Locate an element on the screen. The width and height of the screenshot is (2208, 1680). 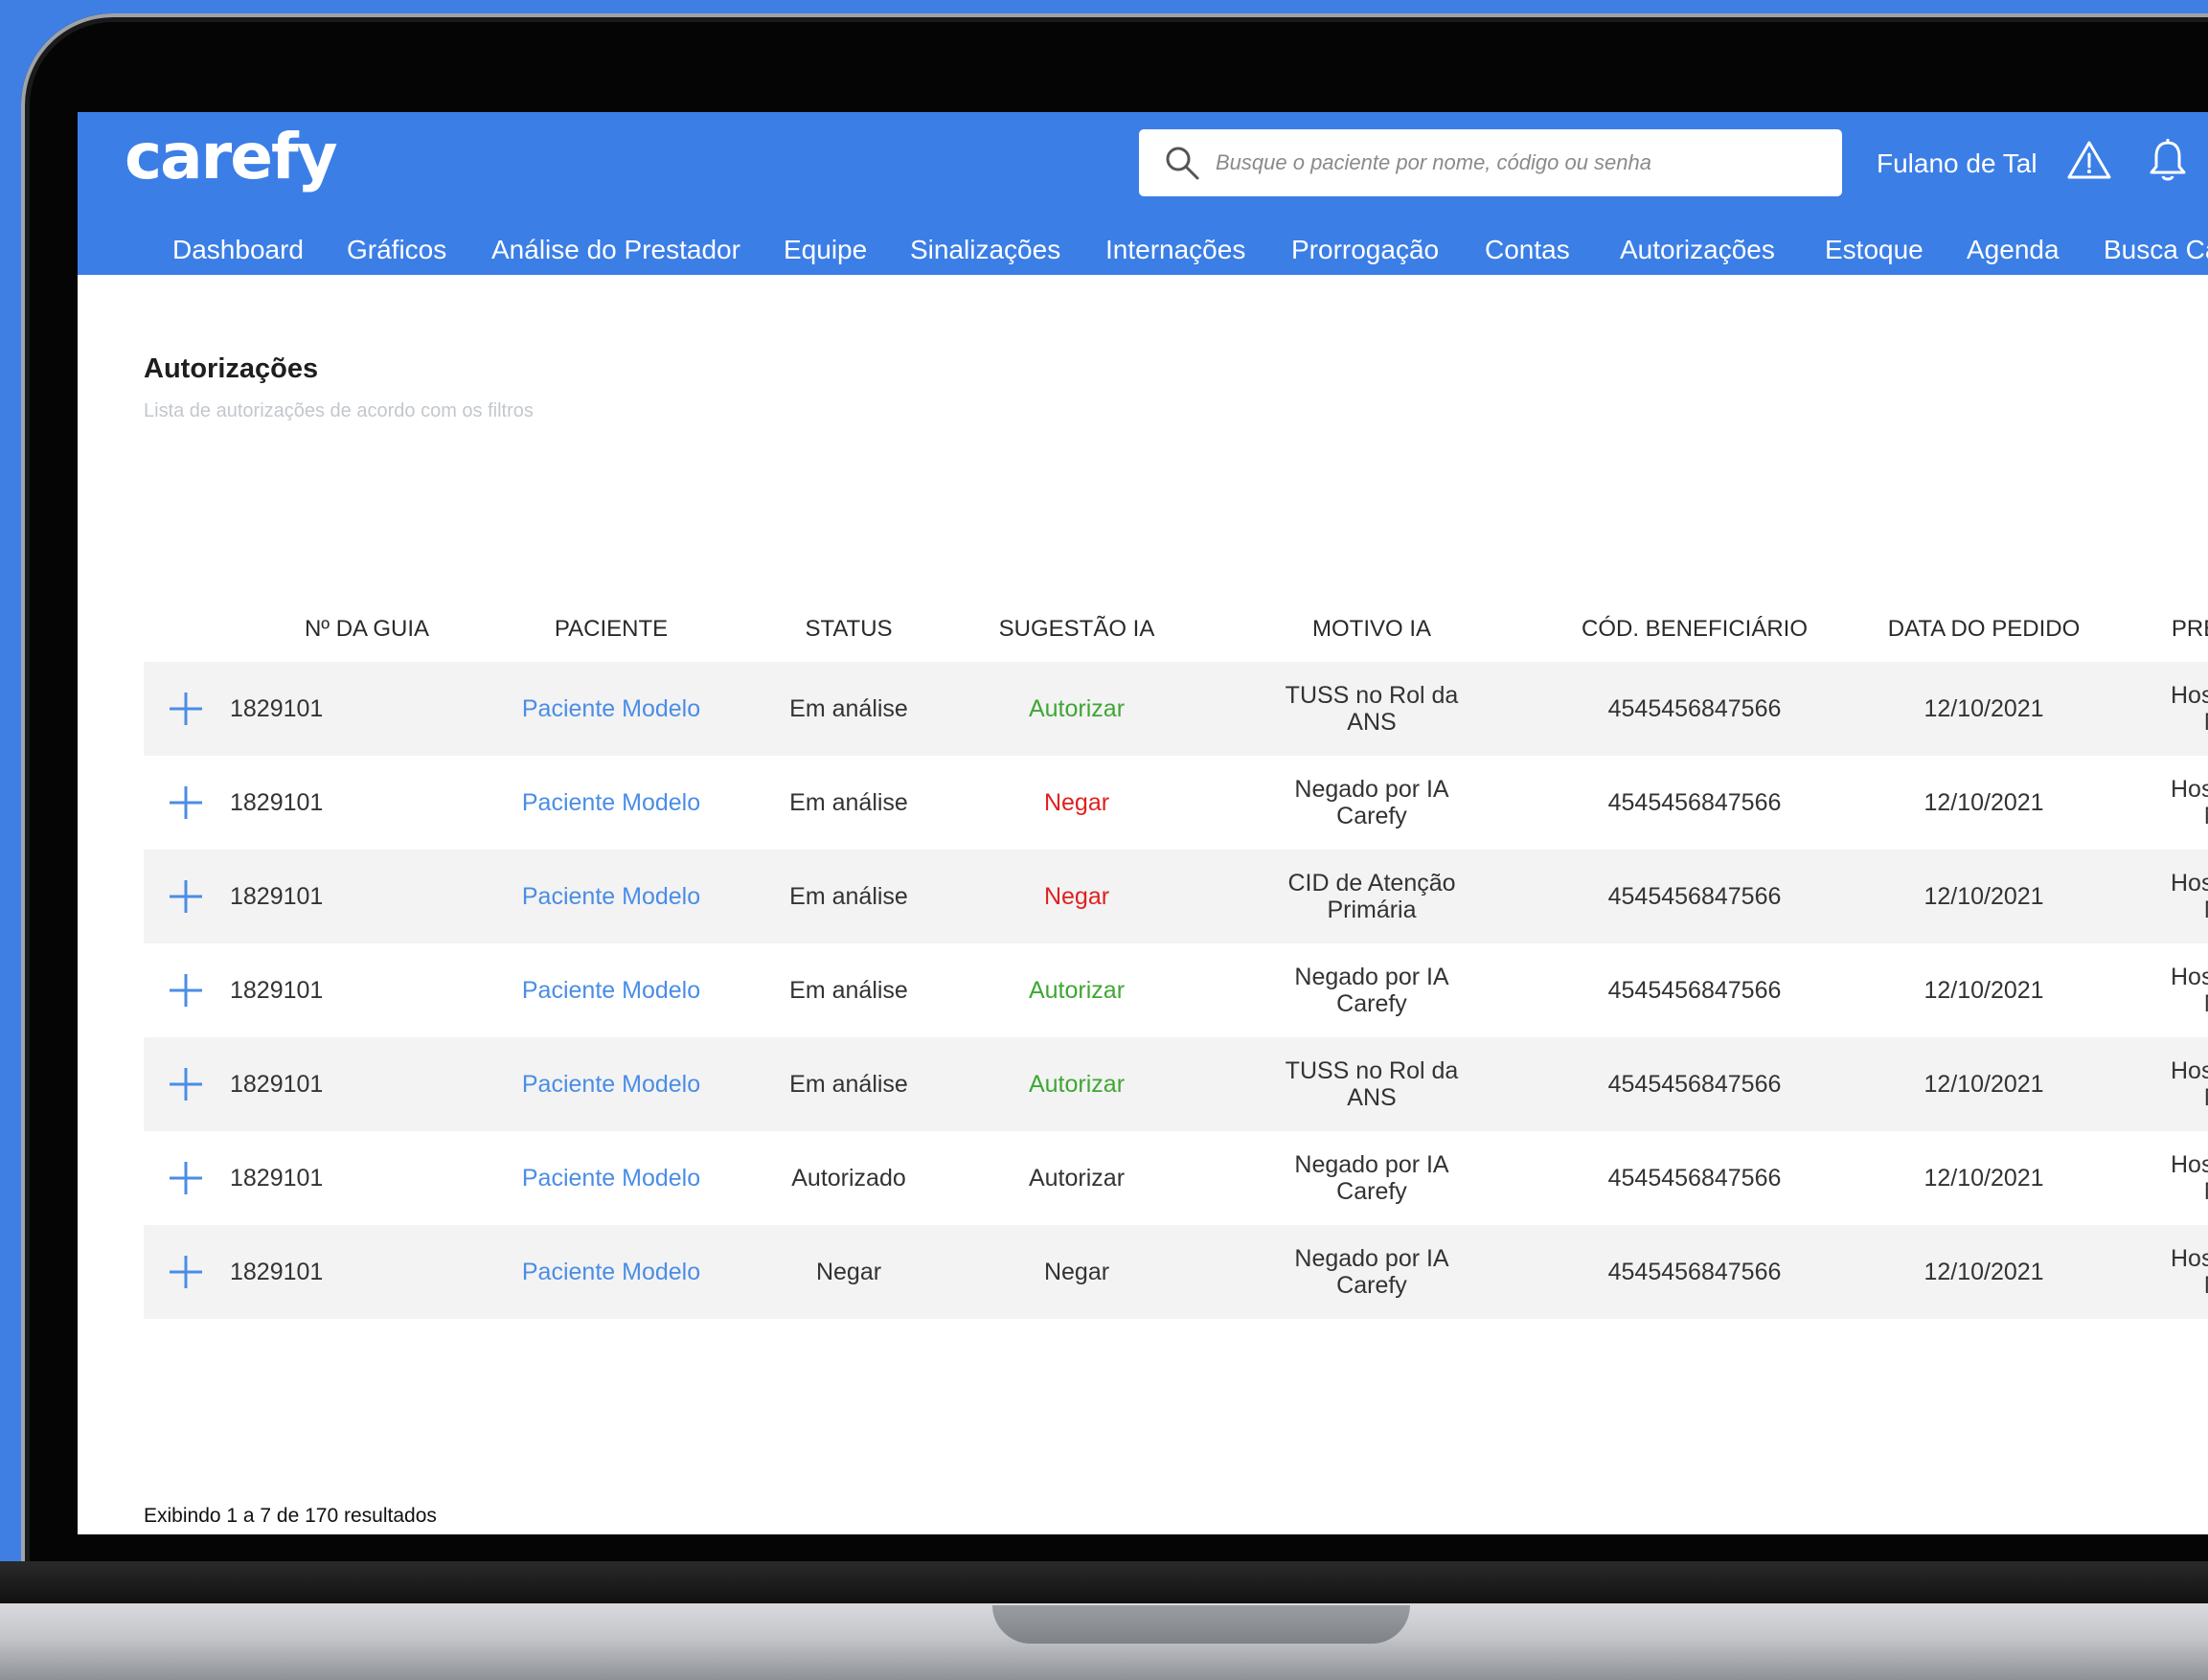
nav-autorizacoes: Autorizações is located at coordinates (1697, 250).